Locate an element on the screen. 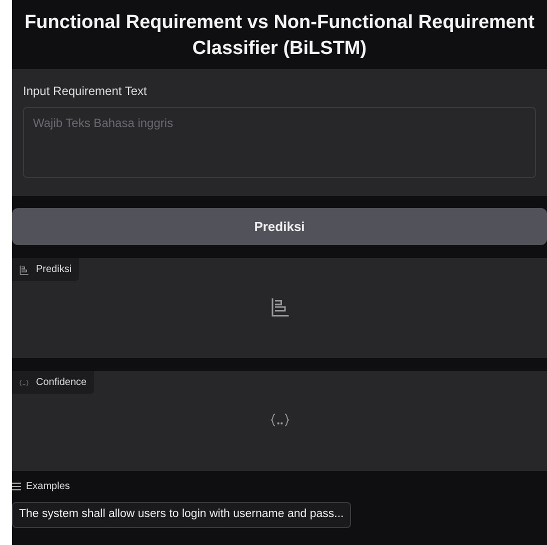 This screenshot has height=545, width=547. examples-label: Examples is located at coordinates (48, 487).